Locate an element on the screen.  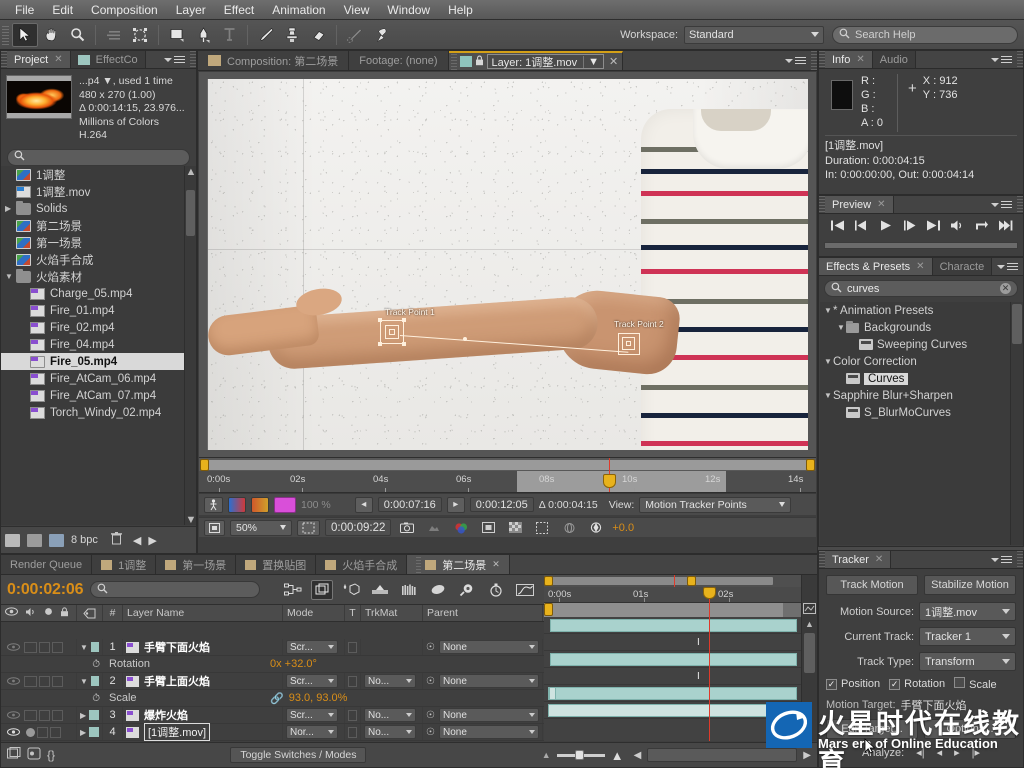
zoom-tool is located at coordinates (77, 35).